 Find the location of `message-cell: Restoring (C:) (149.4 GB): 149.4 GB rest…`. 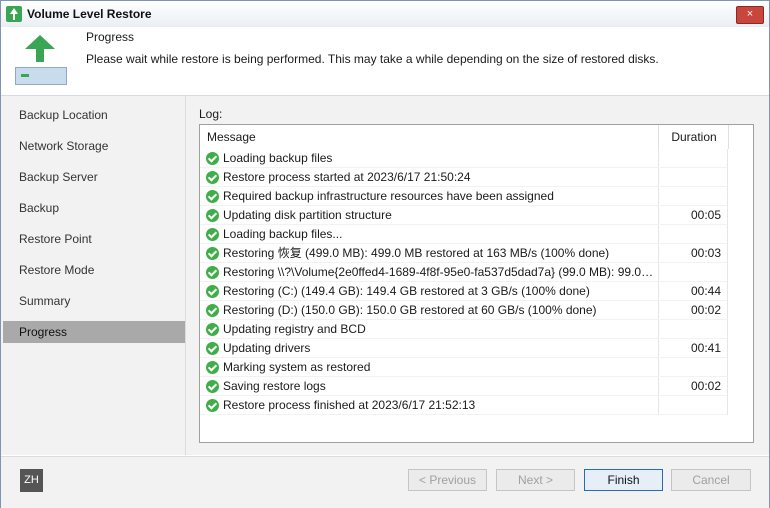

message-cell: Restoring (C:) (149.4 GB): 149.4 GB rest… is located at coordinates (429, 291).